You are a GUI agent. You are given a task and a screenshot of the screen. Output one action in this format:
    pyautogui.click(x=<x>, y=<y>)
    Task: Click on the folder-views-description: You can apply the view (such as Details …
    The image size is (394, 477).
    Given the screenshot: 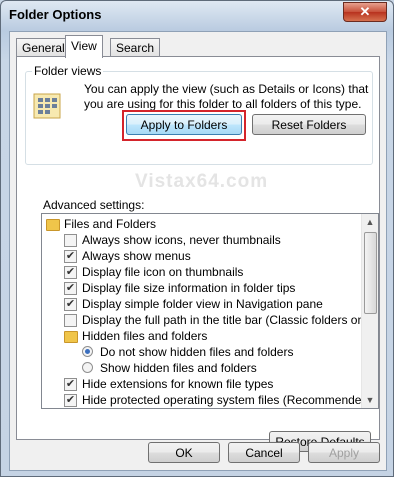 What is the action you would take?
    pyautogui.click(x=226, y=96)
    